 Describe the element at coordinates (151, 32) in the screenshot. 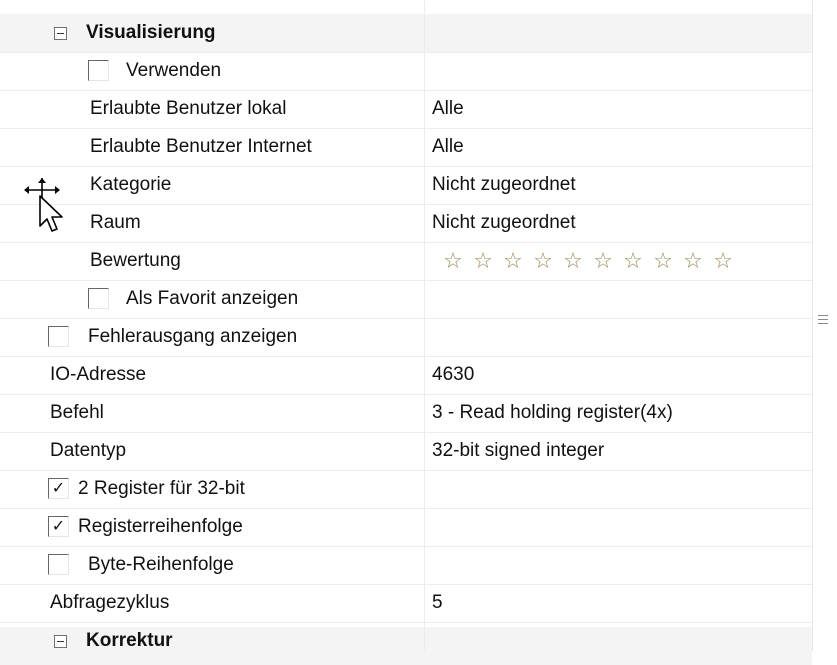

I see `section-title: Visualisierung` at that location.